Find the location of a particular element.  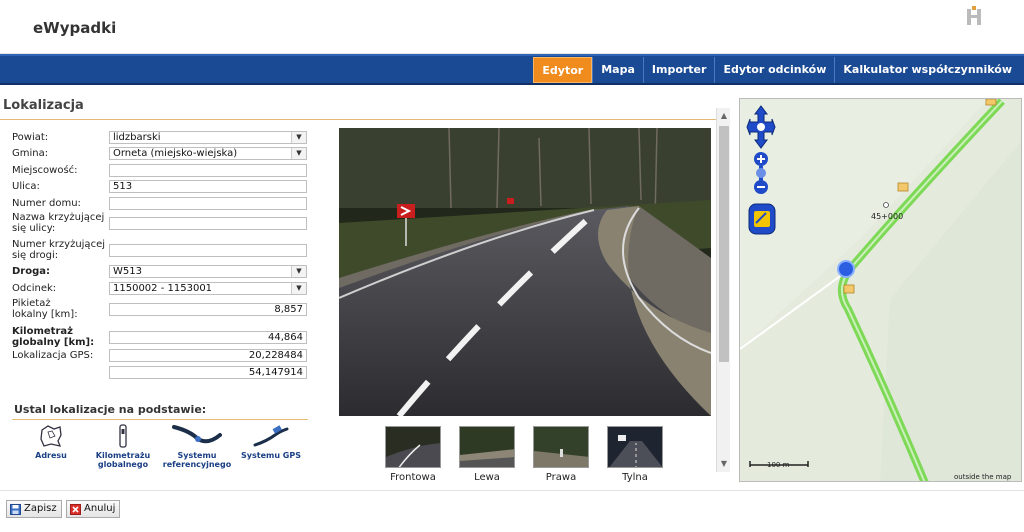

row-odcinek: Odcinek: 1150002 - 1153001 ▼ is located at coordinates (162, 288).